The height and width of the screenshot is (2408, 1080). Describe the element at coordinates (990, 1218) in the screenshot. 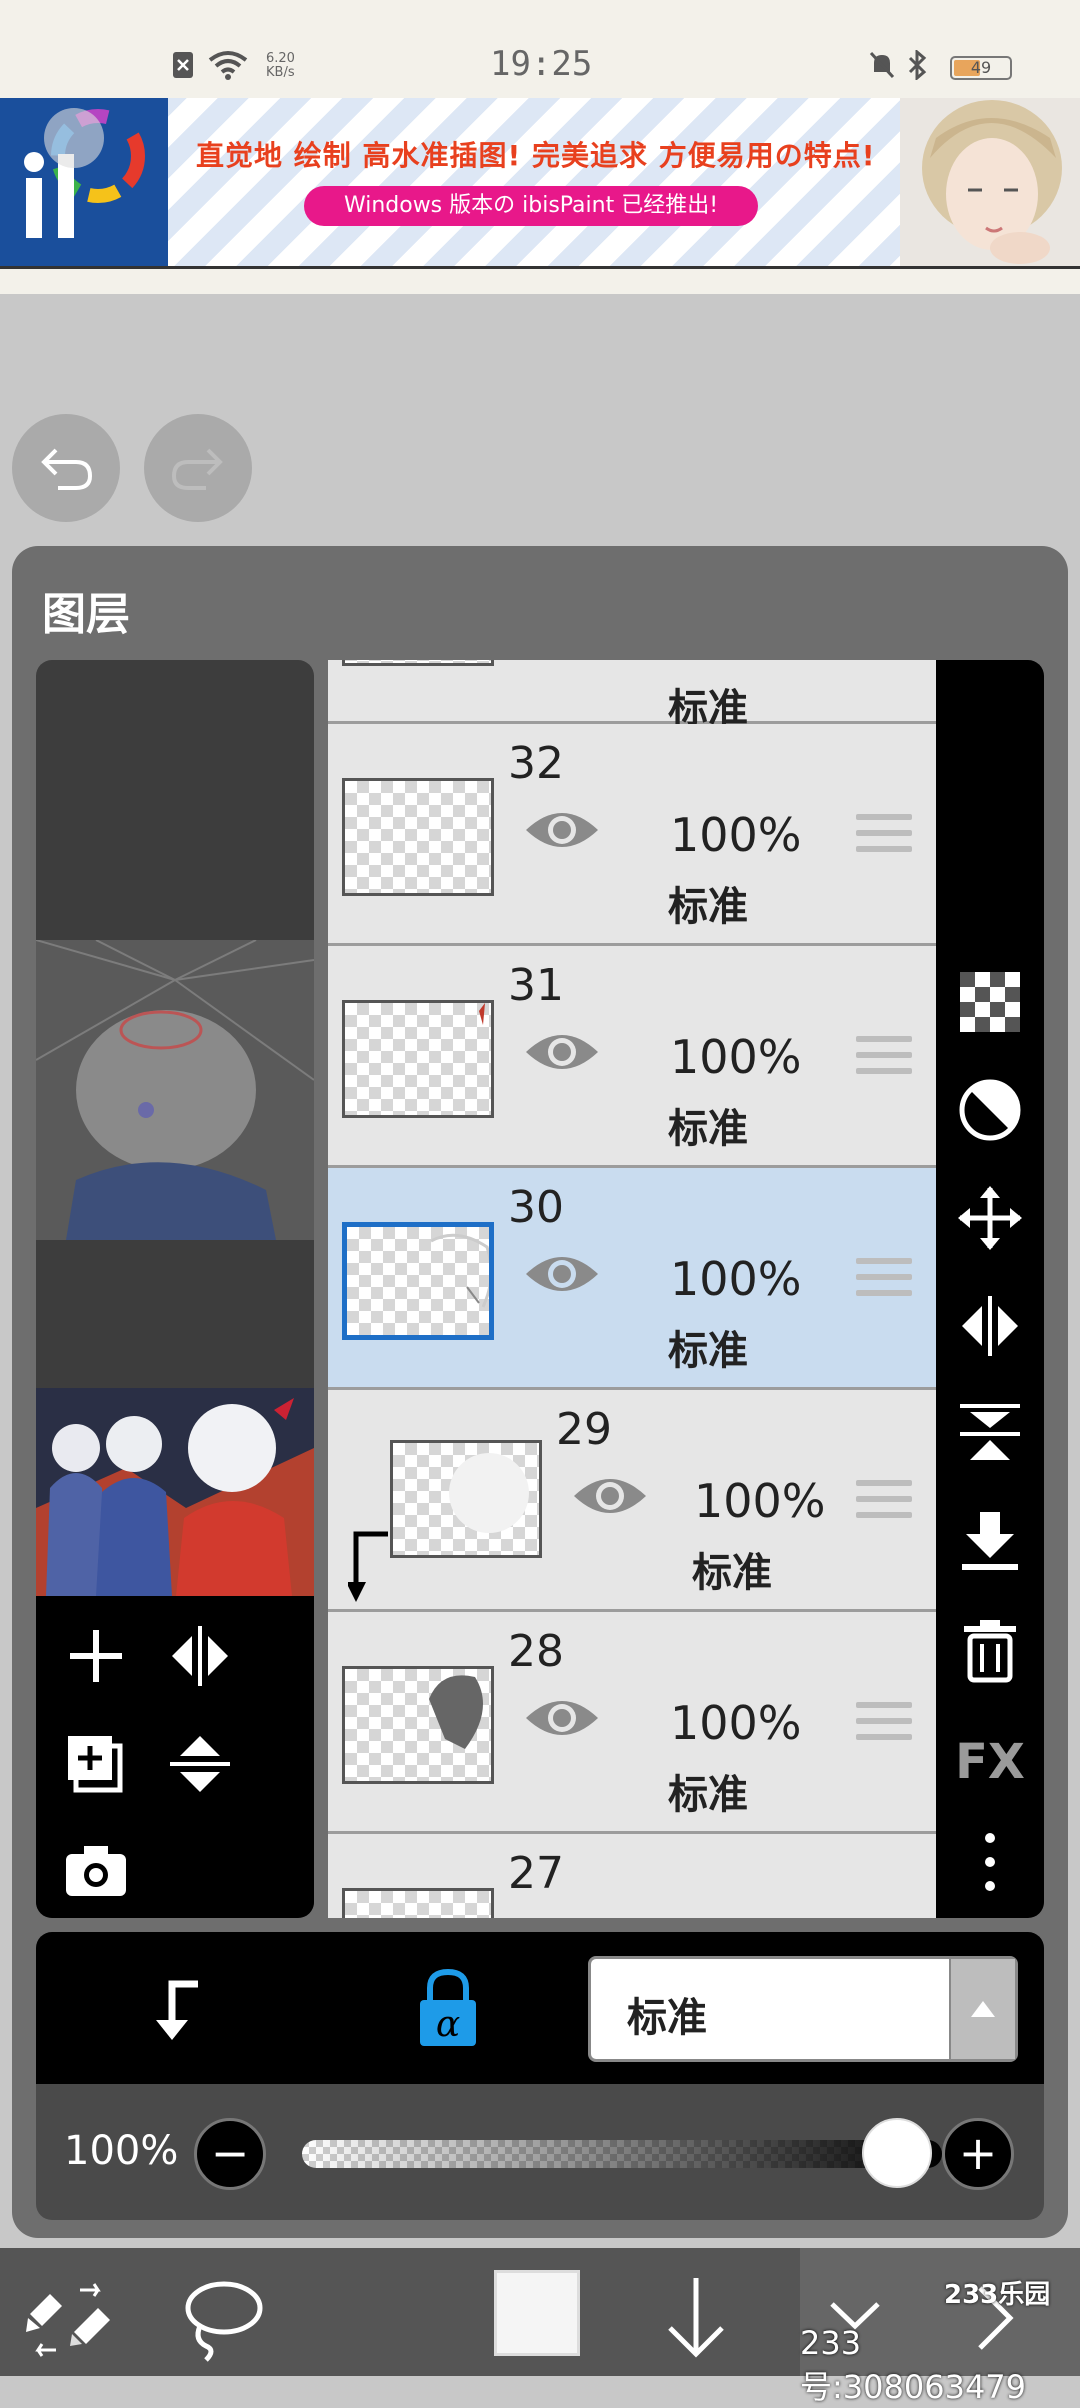

I see `move-icon` at that location.